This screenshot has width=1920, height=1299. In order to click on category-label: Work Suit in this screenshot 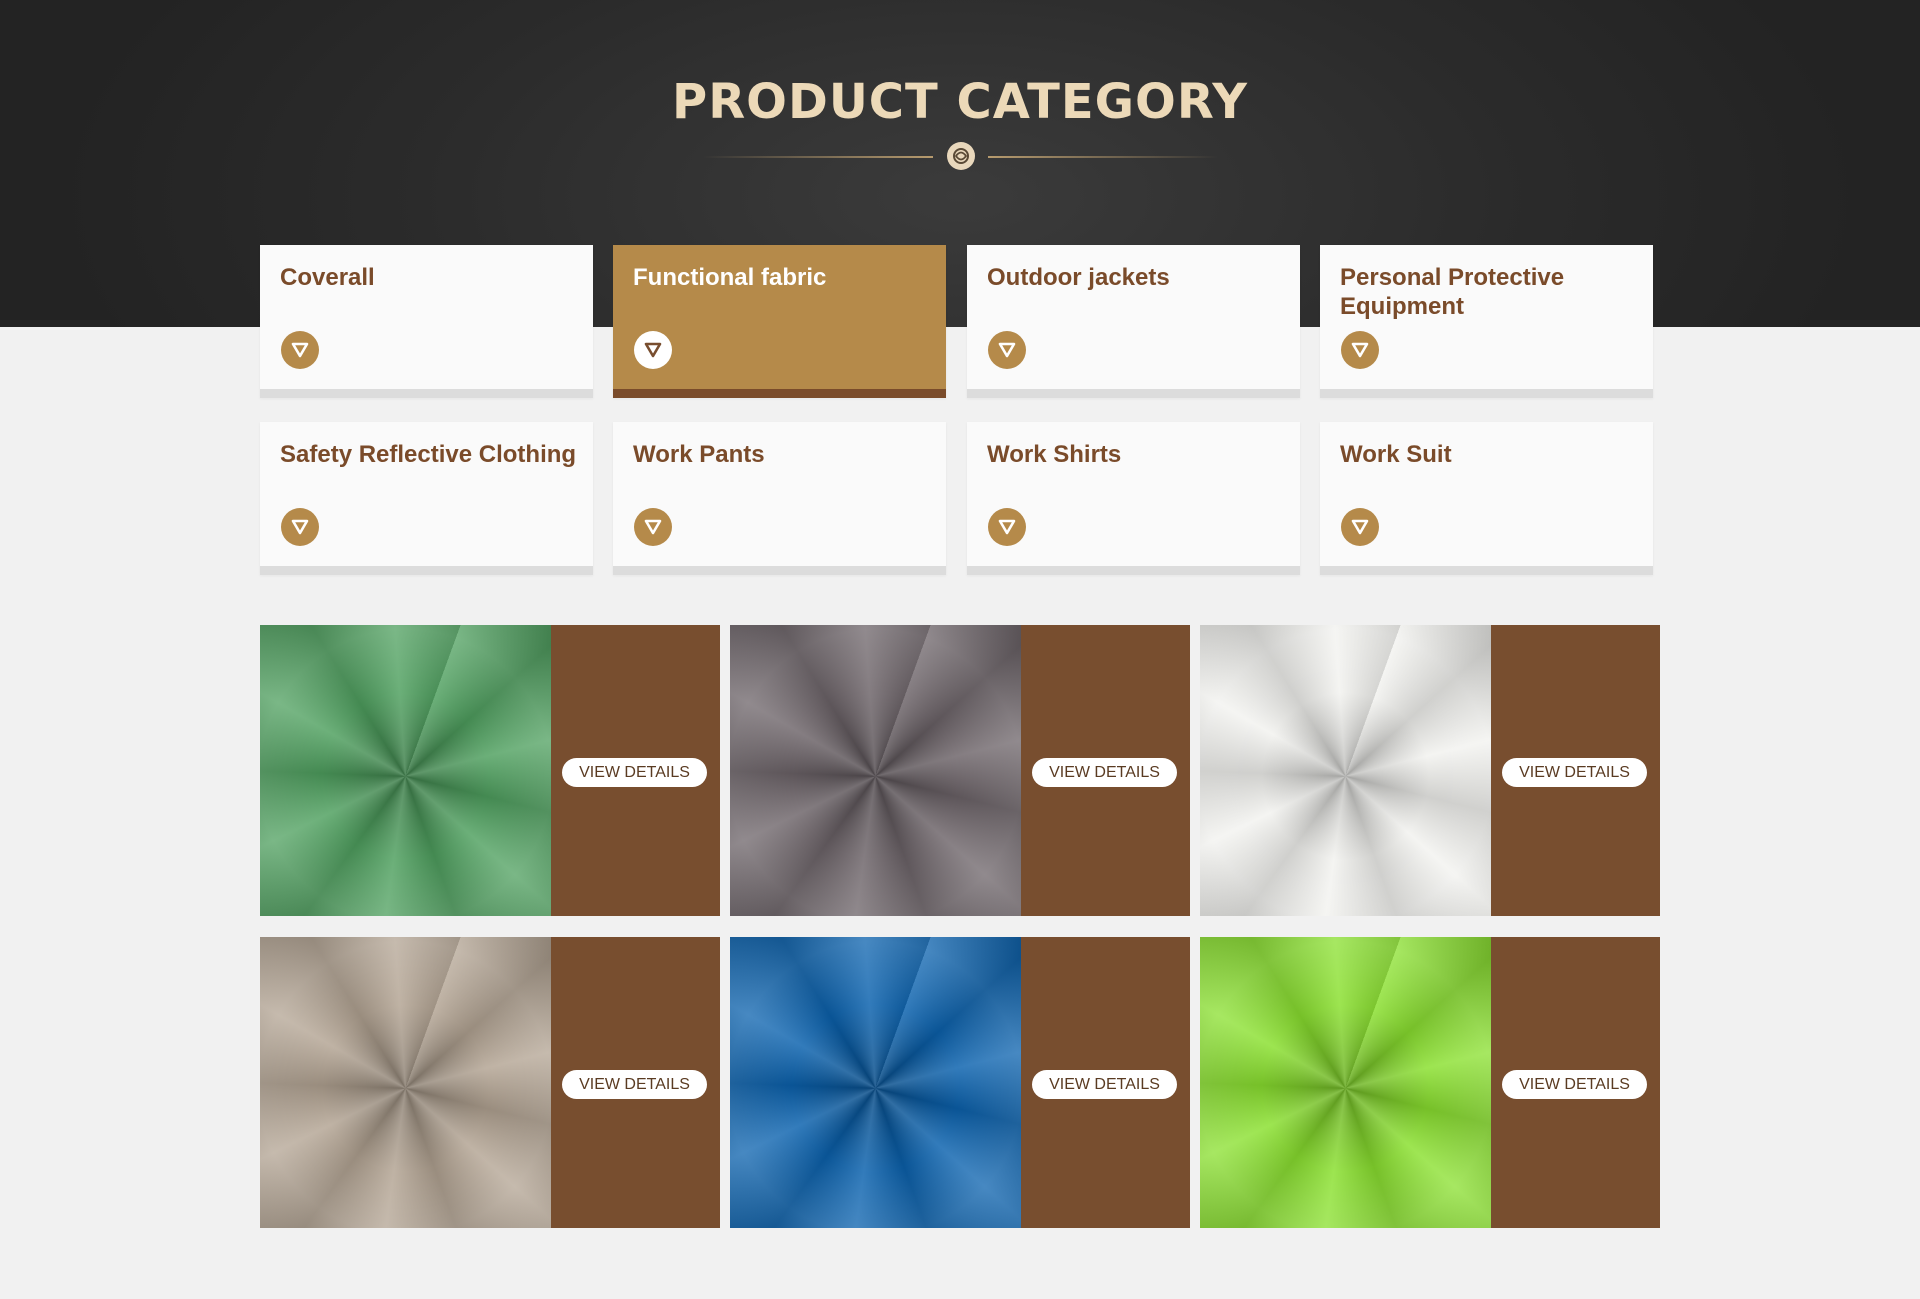, I will do `click(1396, 454)`.